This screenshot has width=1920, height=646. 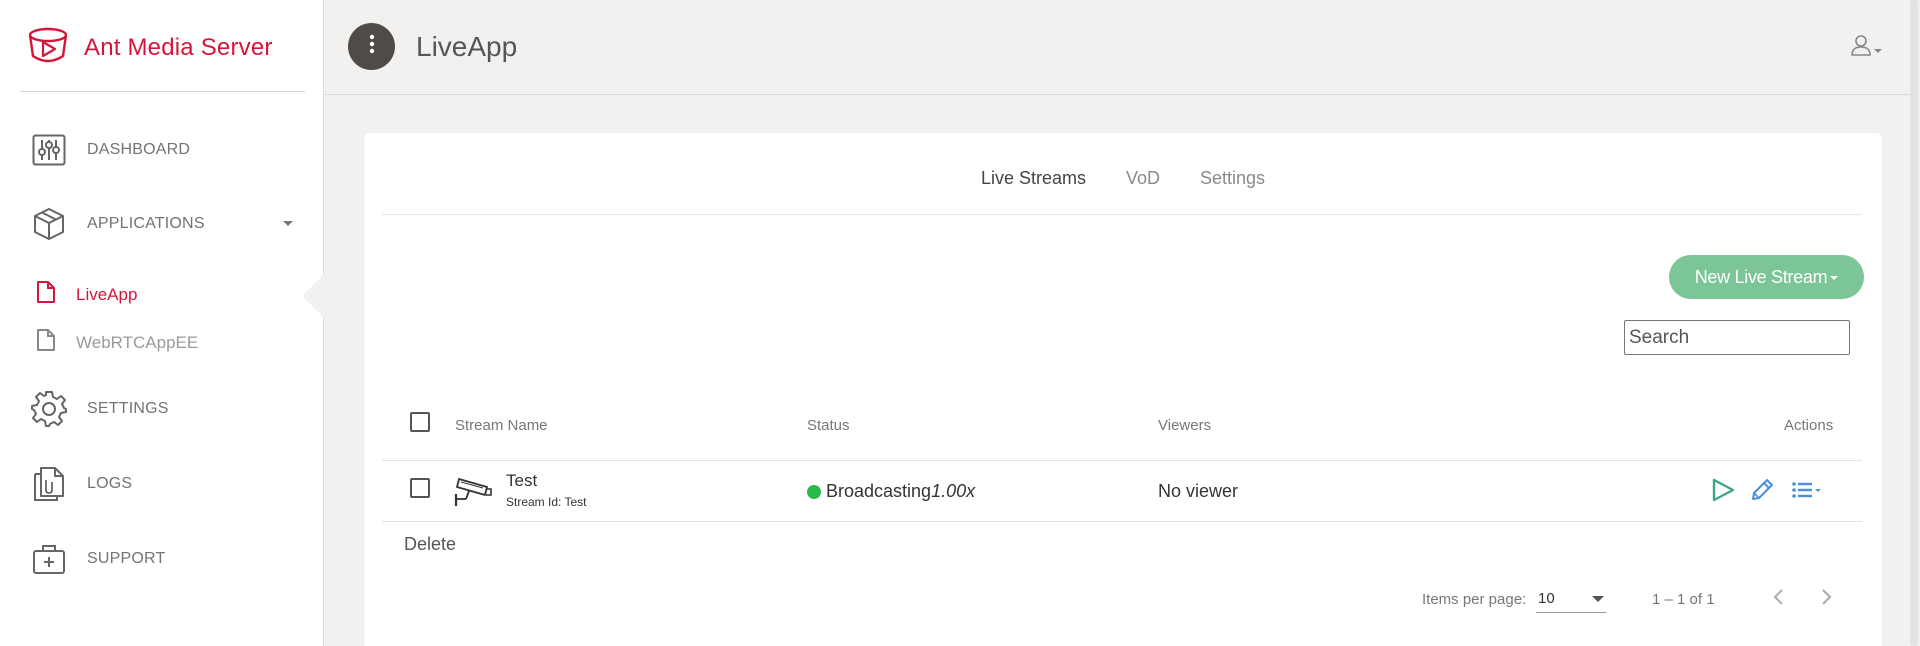 What do you see at coordinates (178, 47) in the screenshot?
I see `brand-name: Ant Media Server` at bounding box center [178, 47].